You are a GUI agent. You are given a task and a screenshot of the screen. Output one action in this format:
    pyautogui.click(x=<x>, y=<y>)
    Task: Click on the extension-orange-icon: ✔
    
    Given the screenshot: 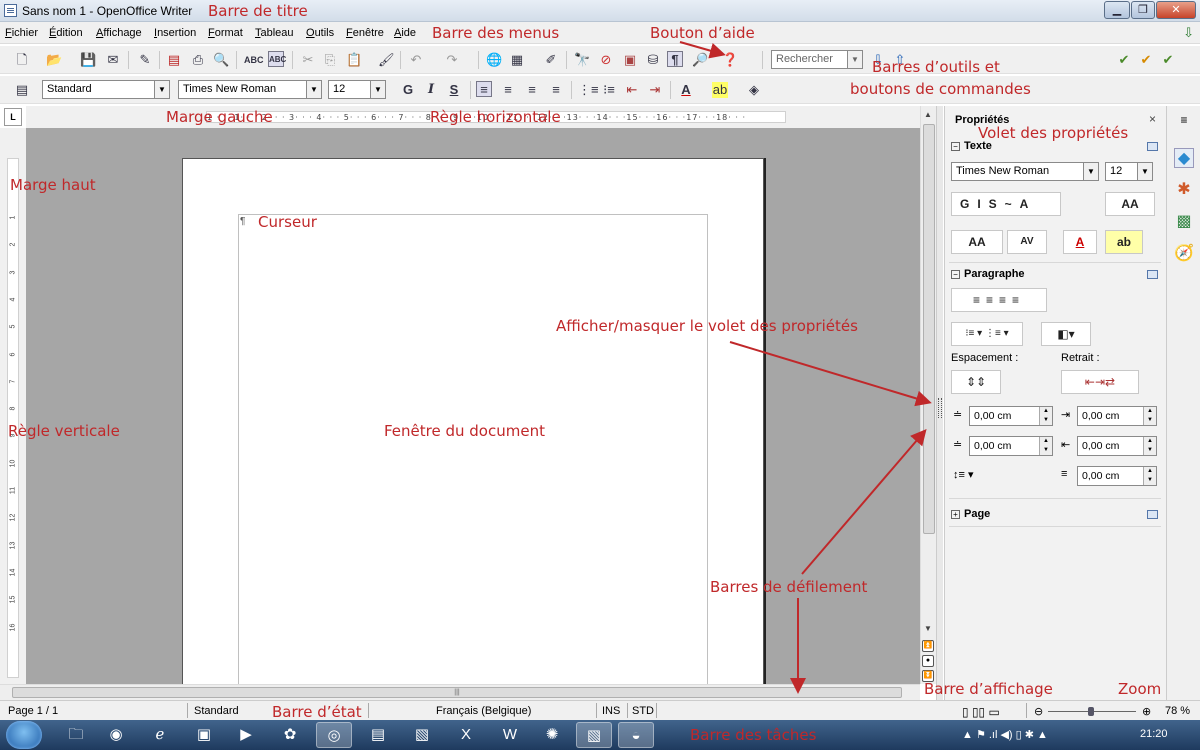 What is the action you would take?
    pyautogui.click(x=1146, y=60)
    